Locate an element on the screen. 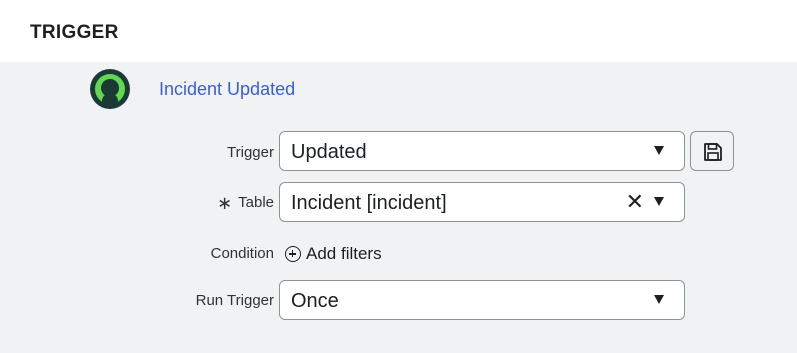  run-trigger-label: Run Trigger is located at coordinates (234, 300).